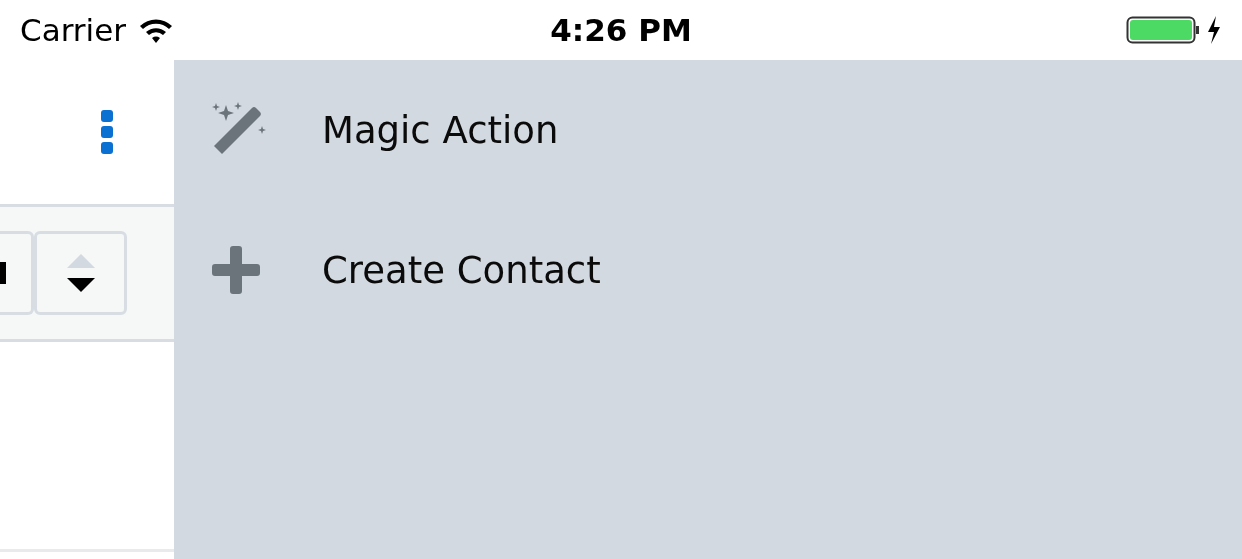 Image resolution: width=1242 pixels, height=559 pixels. Describe the element at coordinates (236, 270) in the screenshot. I see `plus-icon` at that location.